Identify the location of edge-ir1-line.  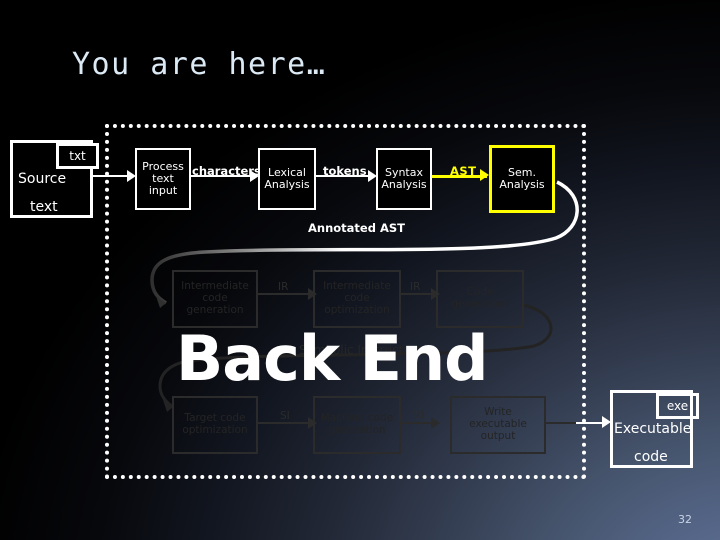
(286, 294).